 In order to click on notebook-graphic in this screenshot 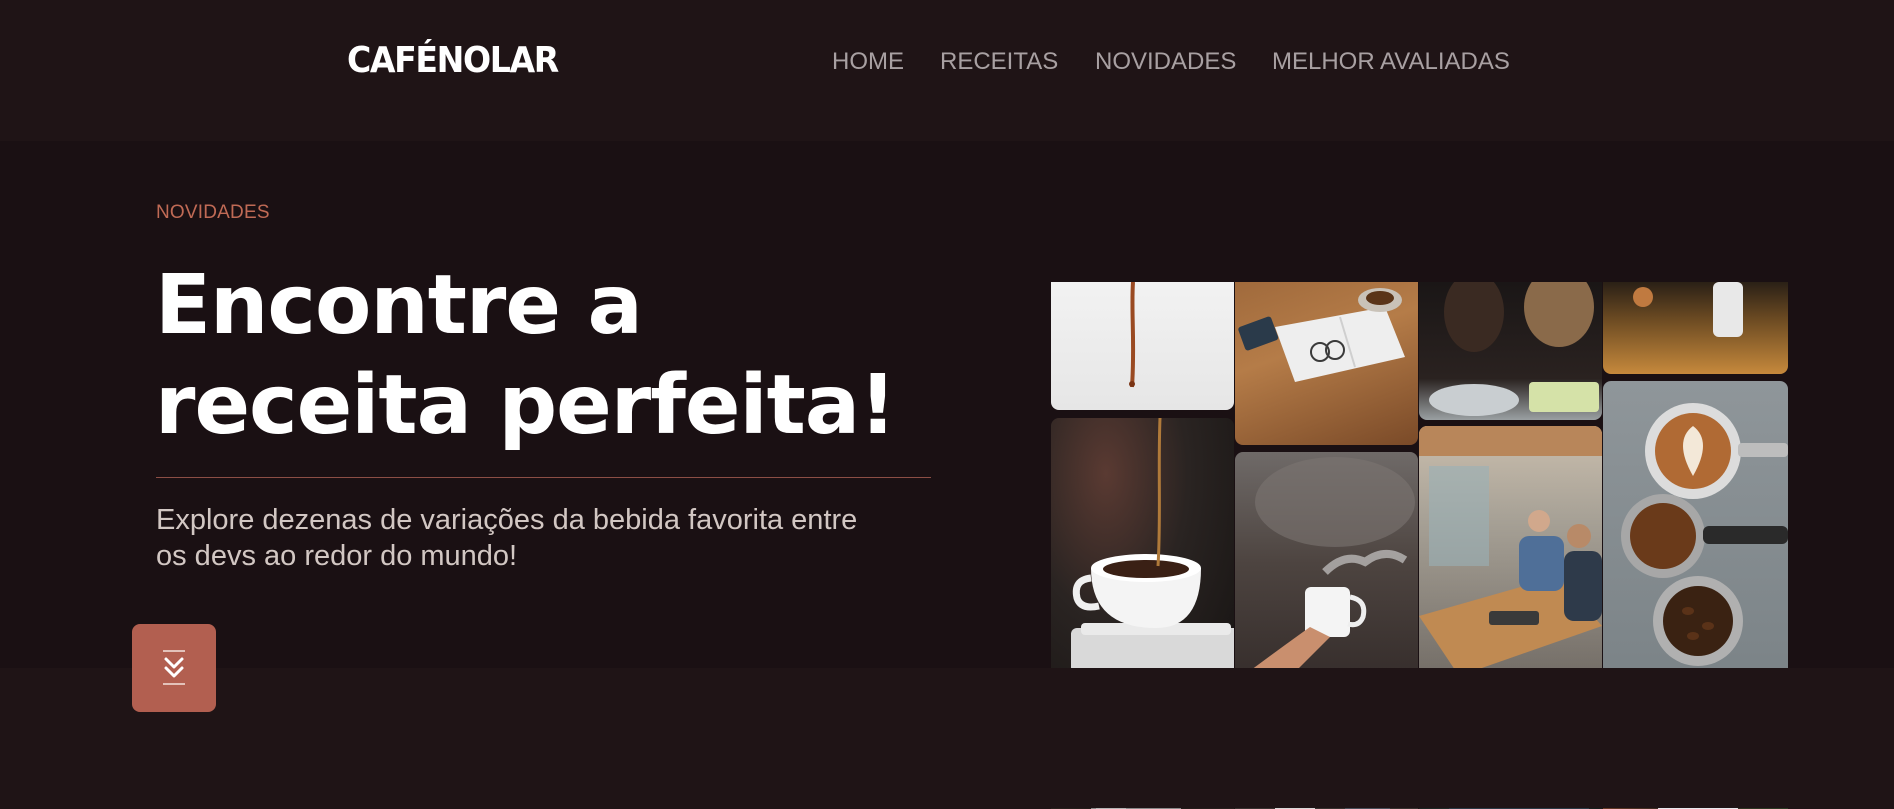, I will do `click(1321, 335)`.